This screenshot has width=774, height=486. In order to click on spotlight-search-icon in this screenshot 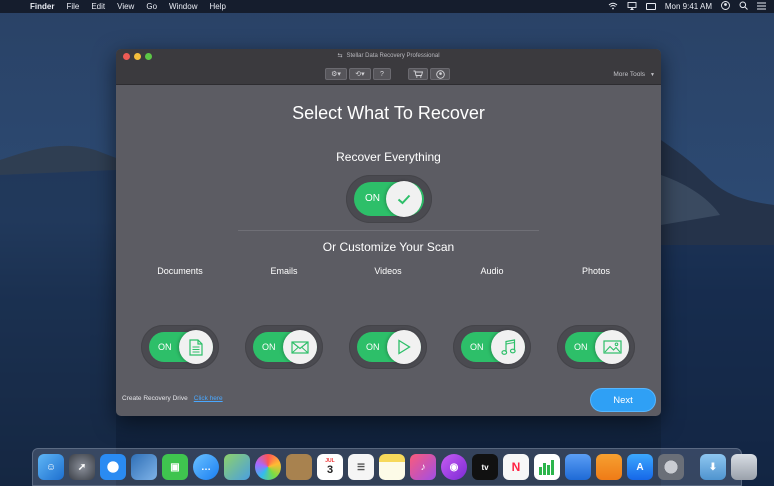, I will do `click(743, 6)`.